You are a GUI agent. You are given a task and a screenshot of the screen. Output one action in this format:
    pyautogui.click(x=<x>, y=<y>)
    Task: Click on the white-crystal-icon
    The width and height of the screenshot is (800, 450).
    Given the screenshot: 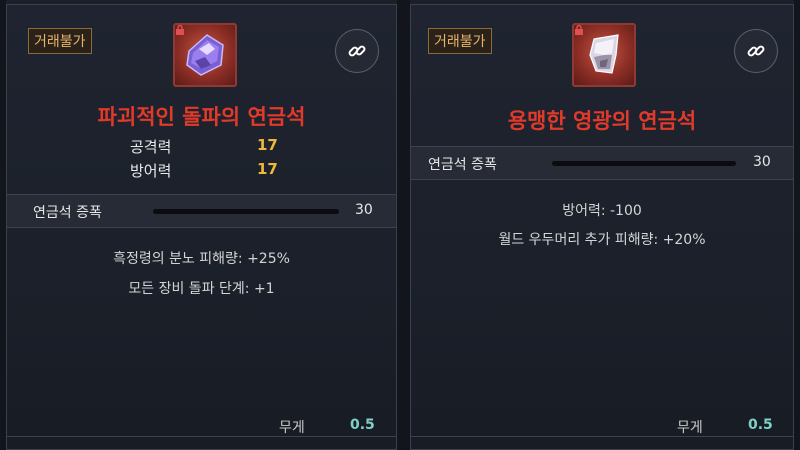 What is the action you would take?
    pyautogui.click(x=604, y=55)
    